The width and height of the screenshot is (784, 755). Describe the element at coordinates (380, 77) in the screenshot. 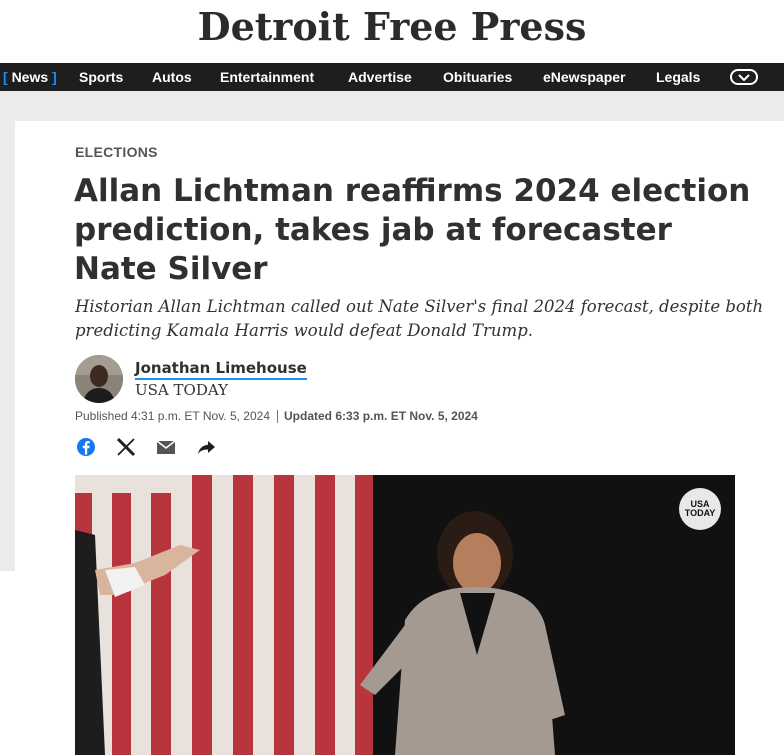

I see `nav-item-advertise: Advertise` at that location.